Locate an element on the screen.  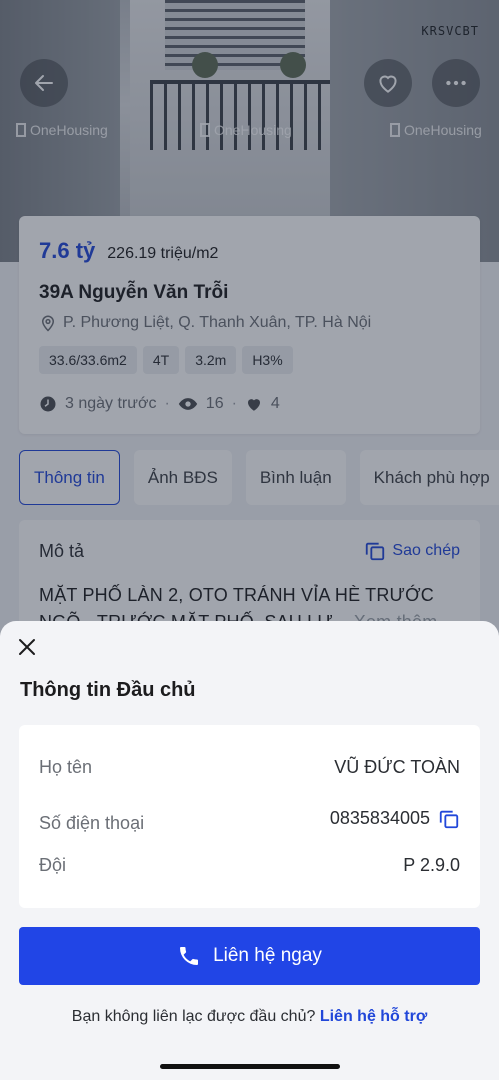
copy-icon is located at coordinates (449, 819).